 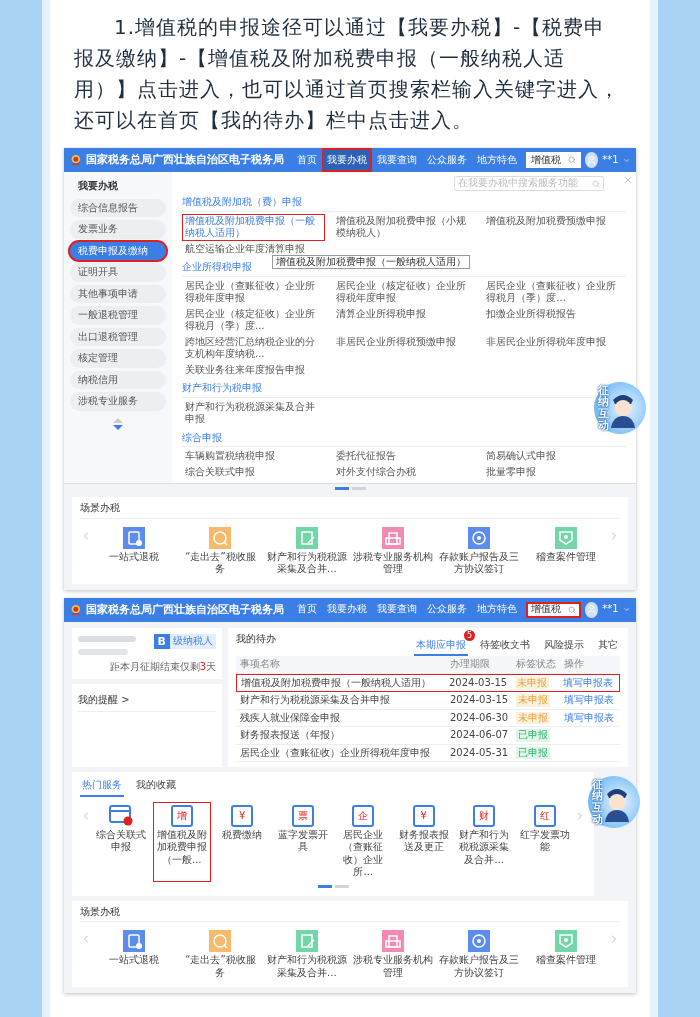 I want to click on sidebar-item: 一般退税管理, so click(x=118, y=315).